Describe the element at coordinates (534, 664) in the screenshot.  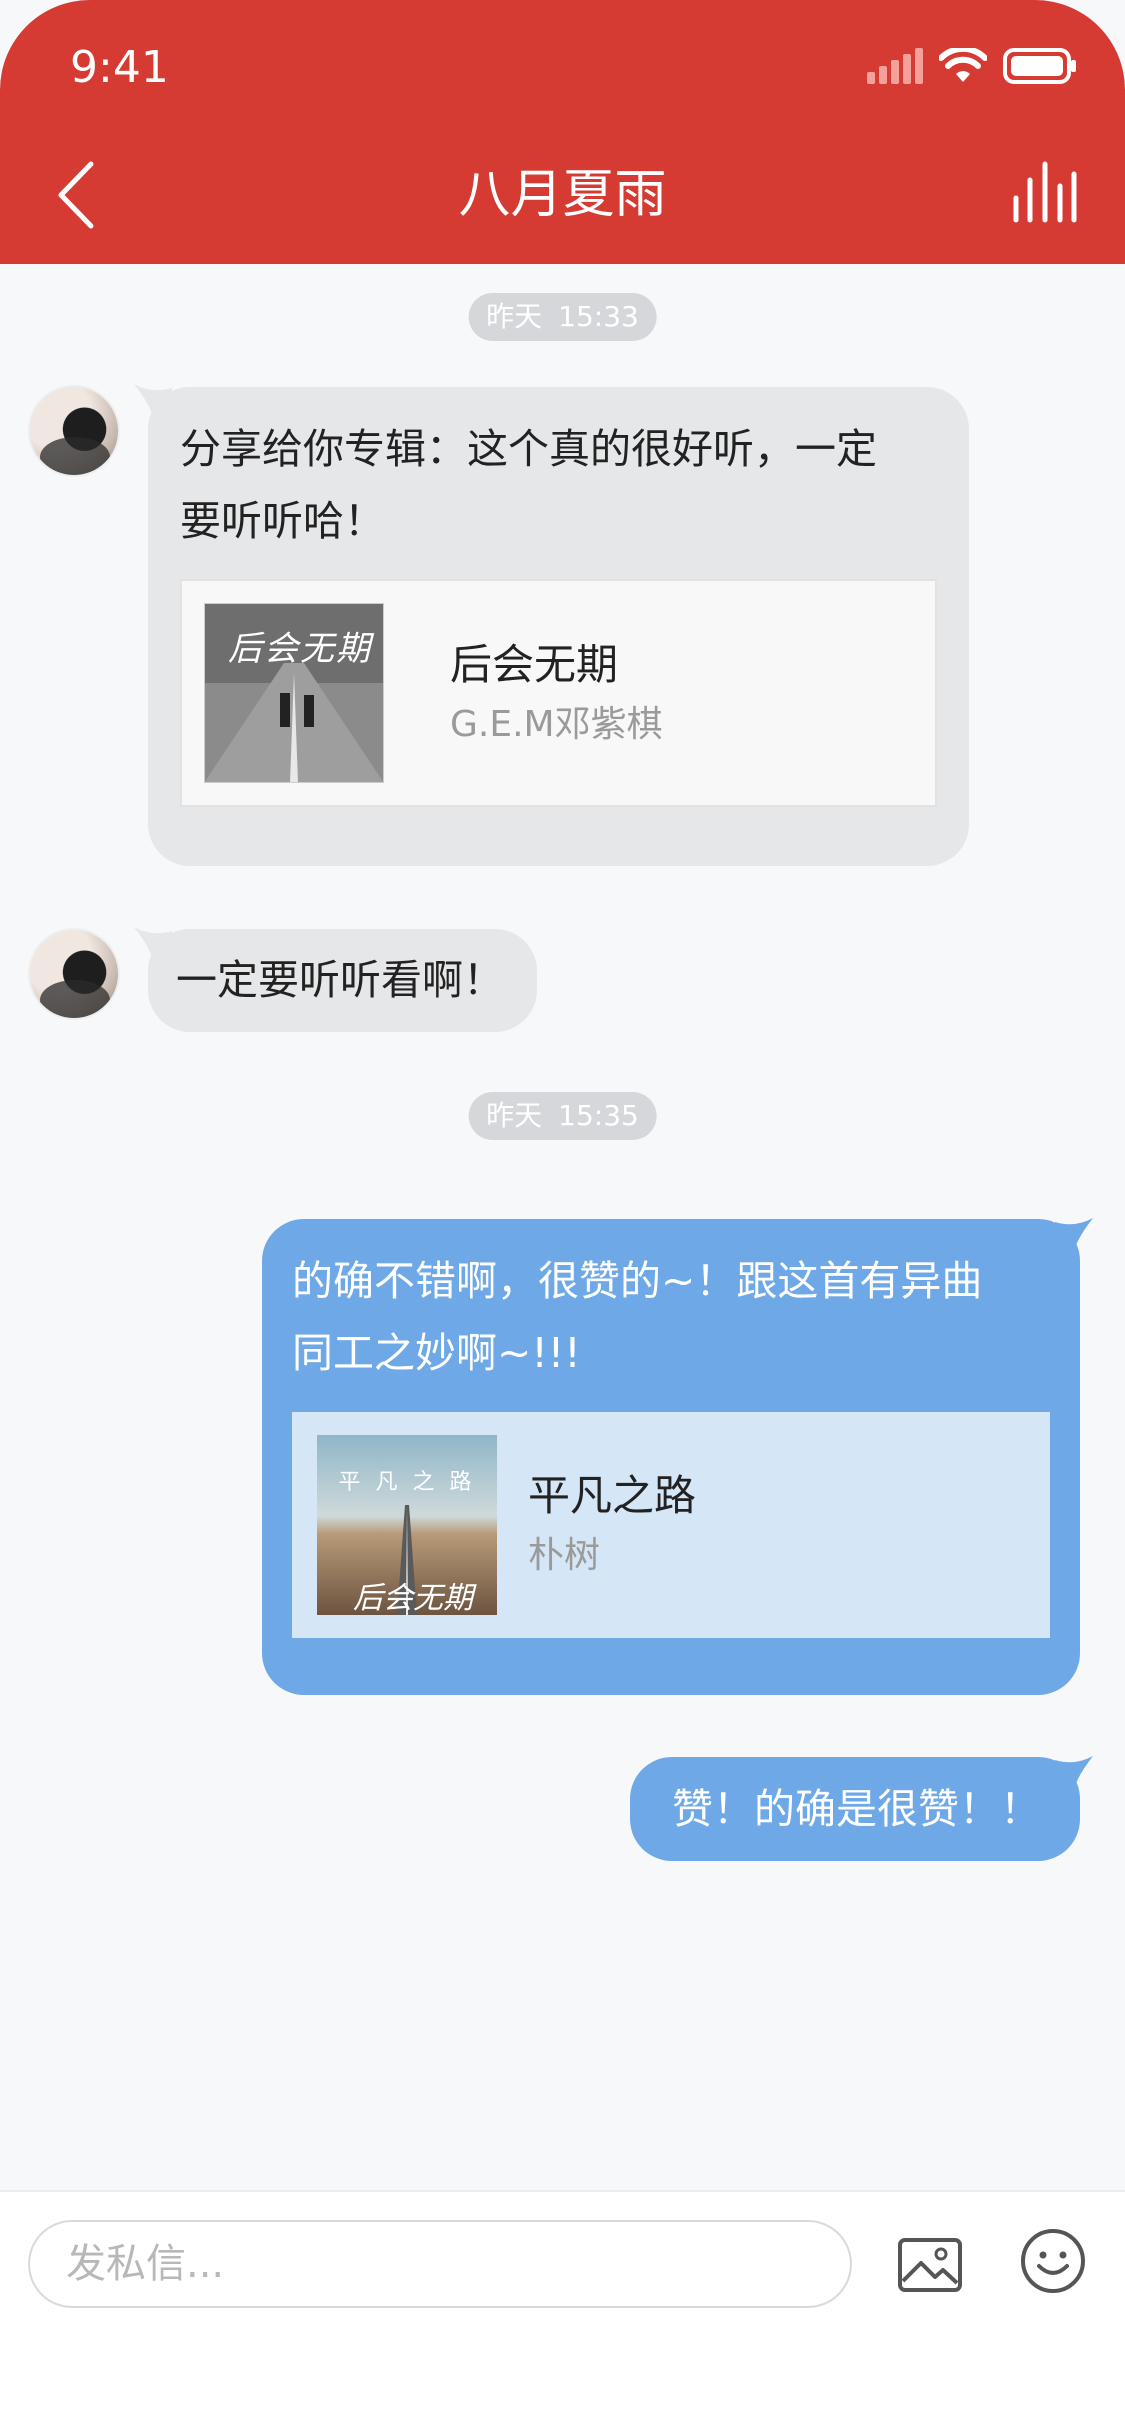
I see `album-title: 后会无期` at that location.